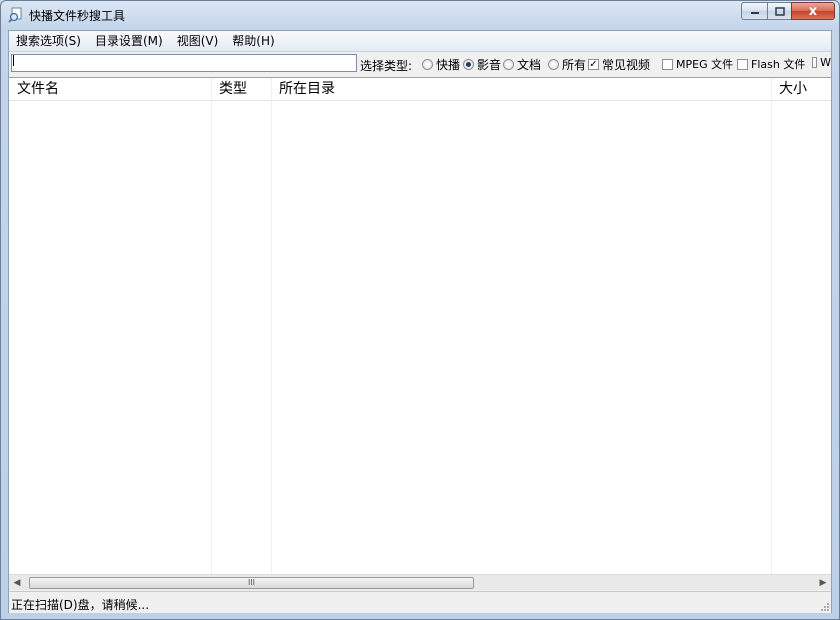 This screenshot has height=620, width=840. Describe the element at coordinates (521, 89) in the screenshot. I see `column-header-directory: 所在目录` at that location.